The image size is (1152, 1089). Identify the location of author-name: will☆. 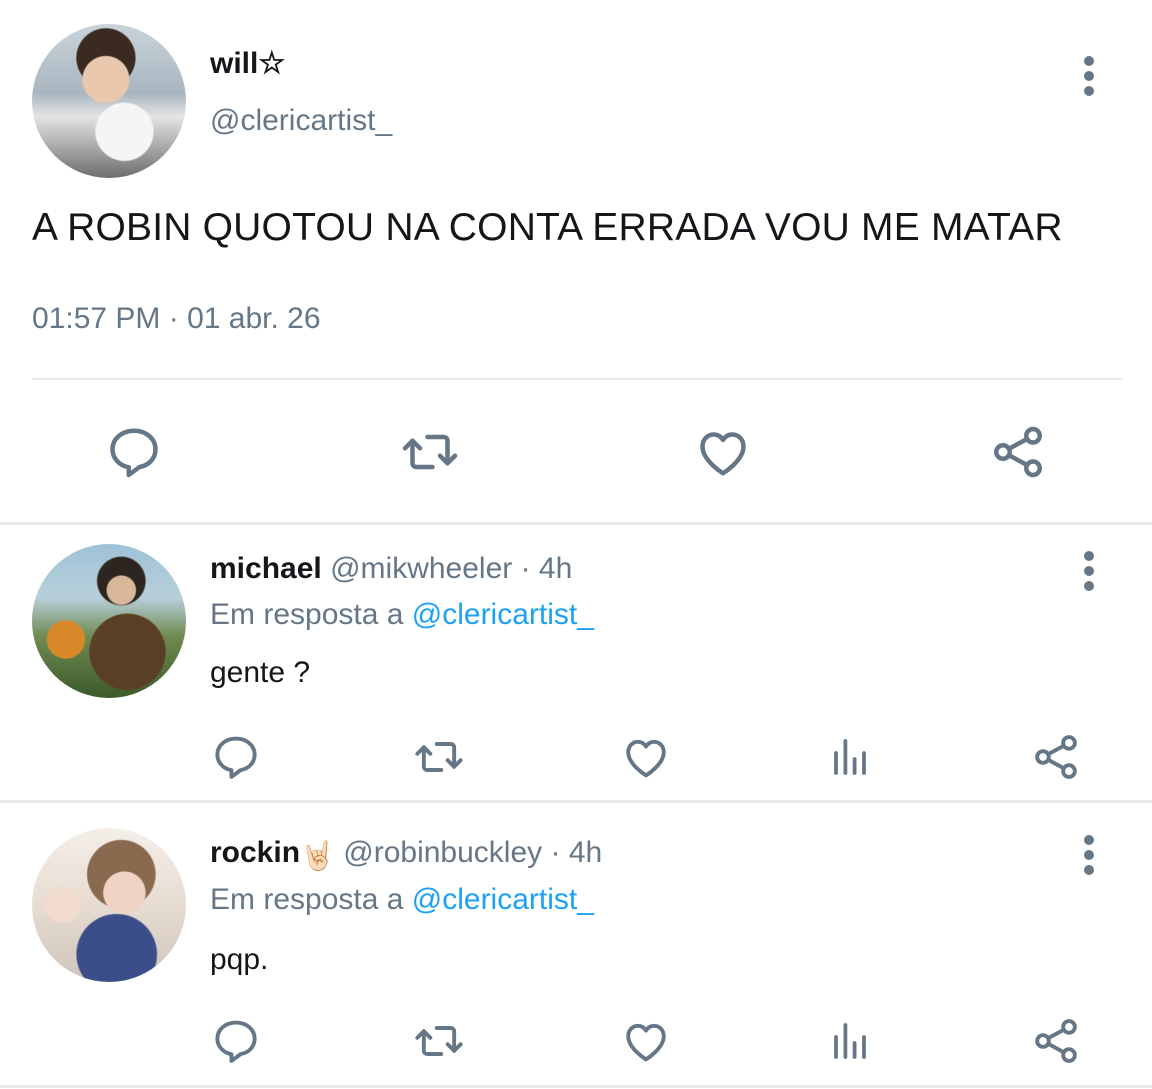
(247, 63).